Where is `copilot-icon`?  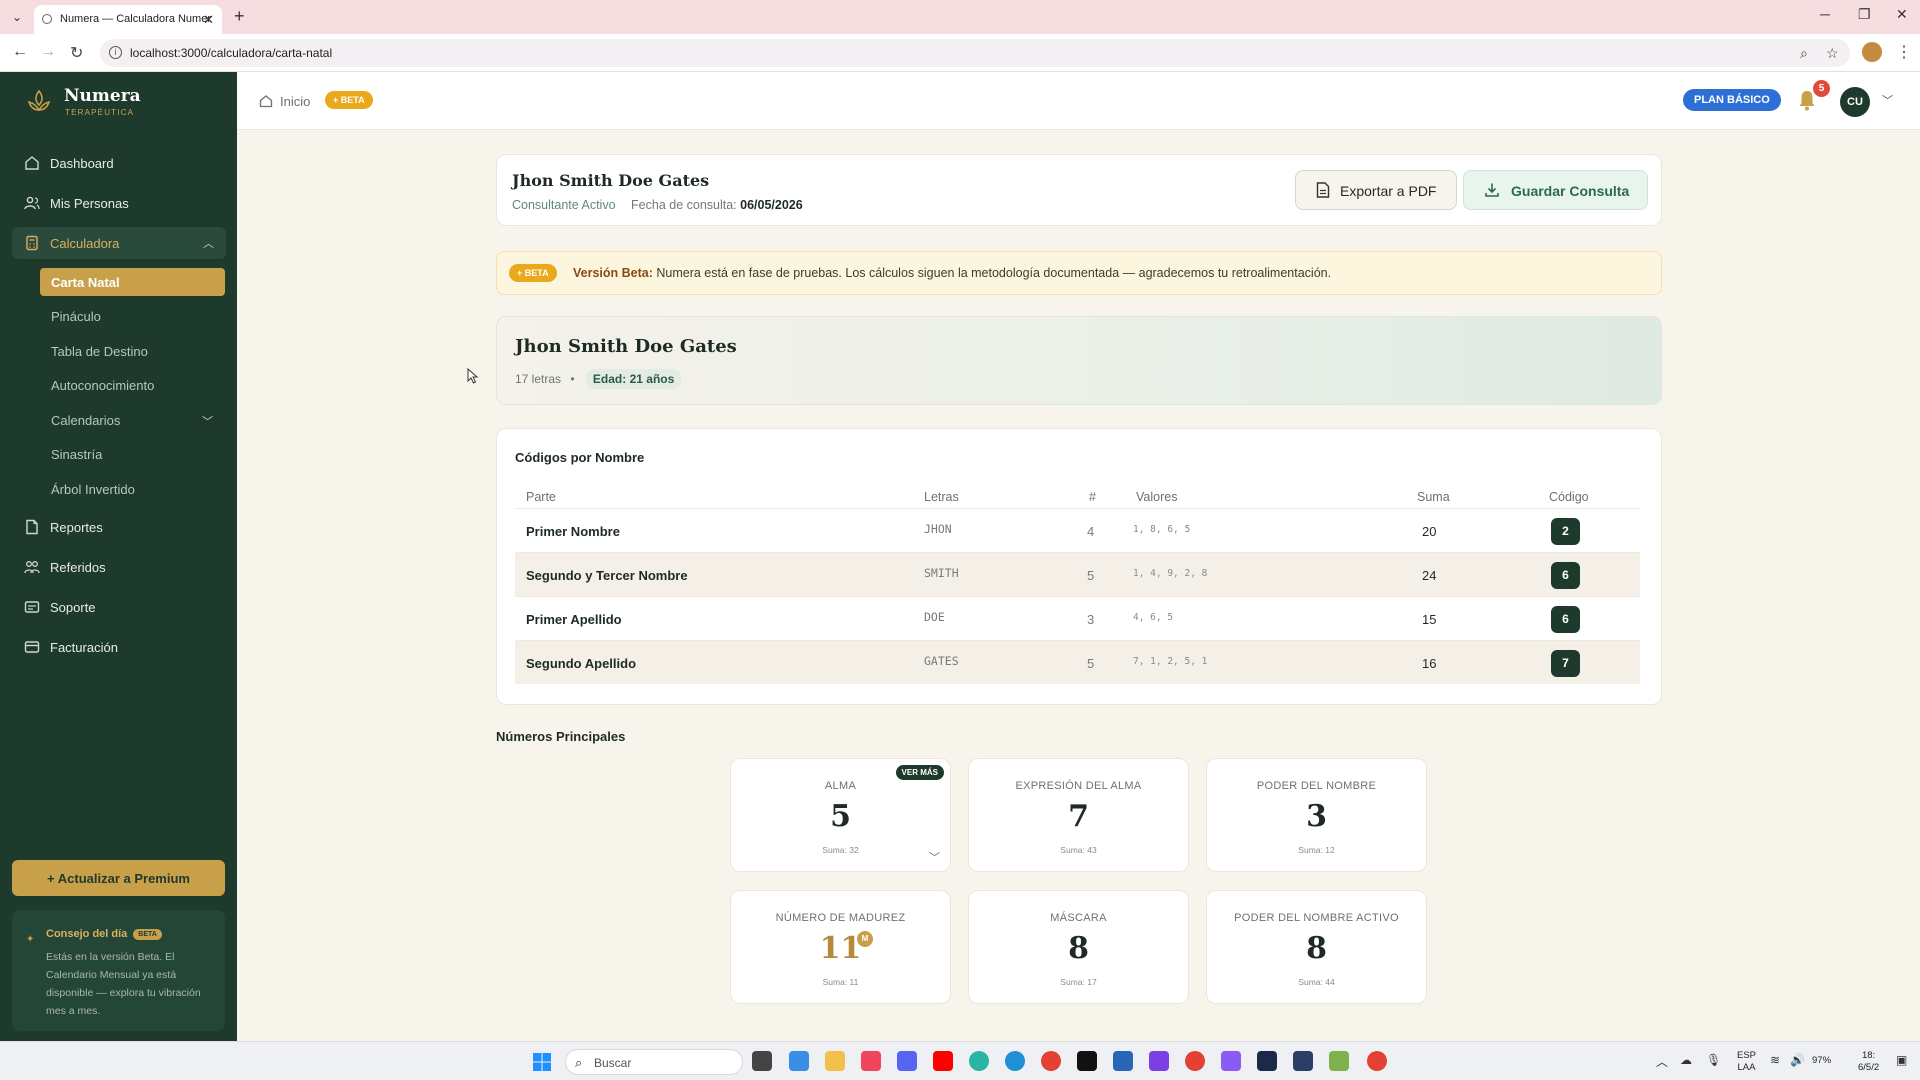 copilot-icon is located at coordinates (979, 1061).